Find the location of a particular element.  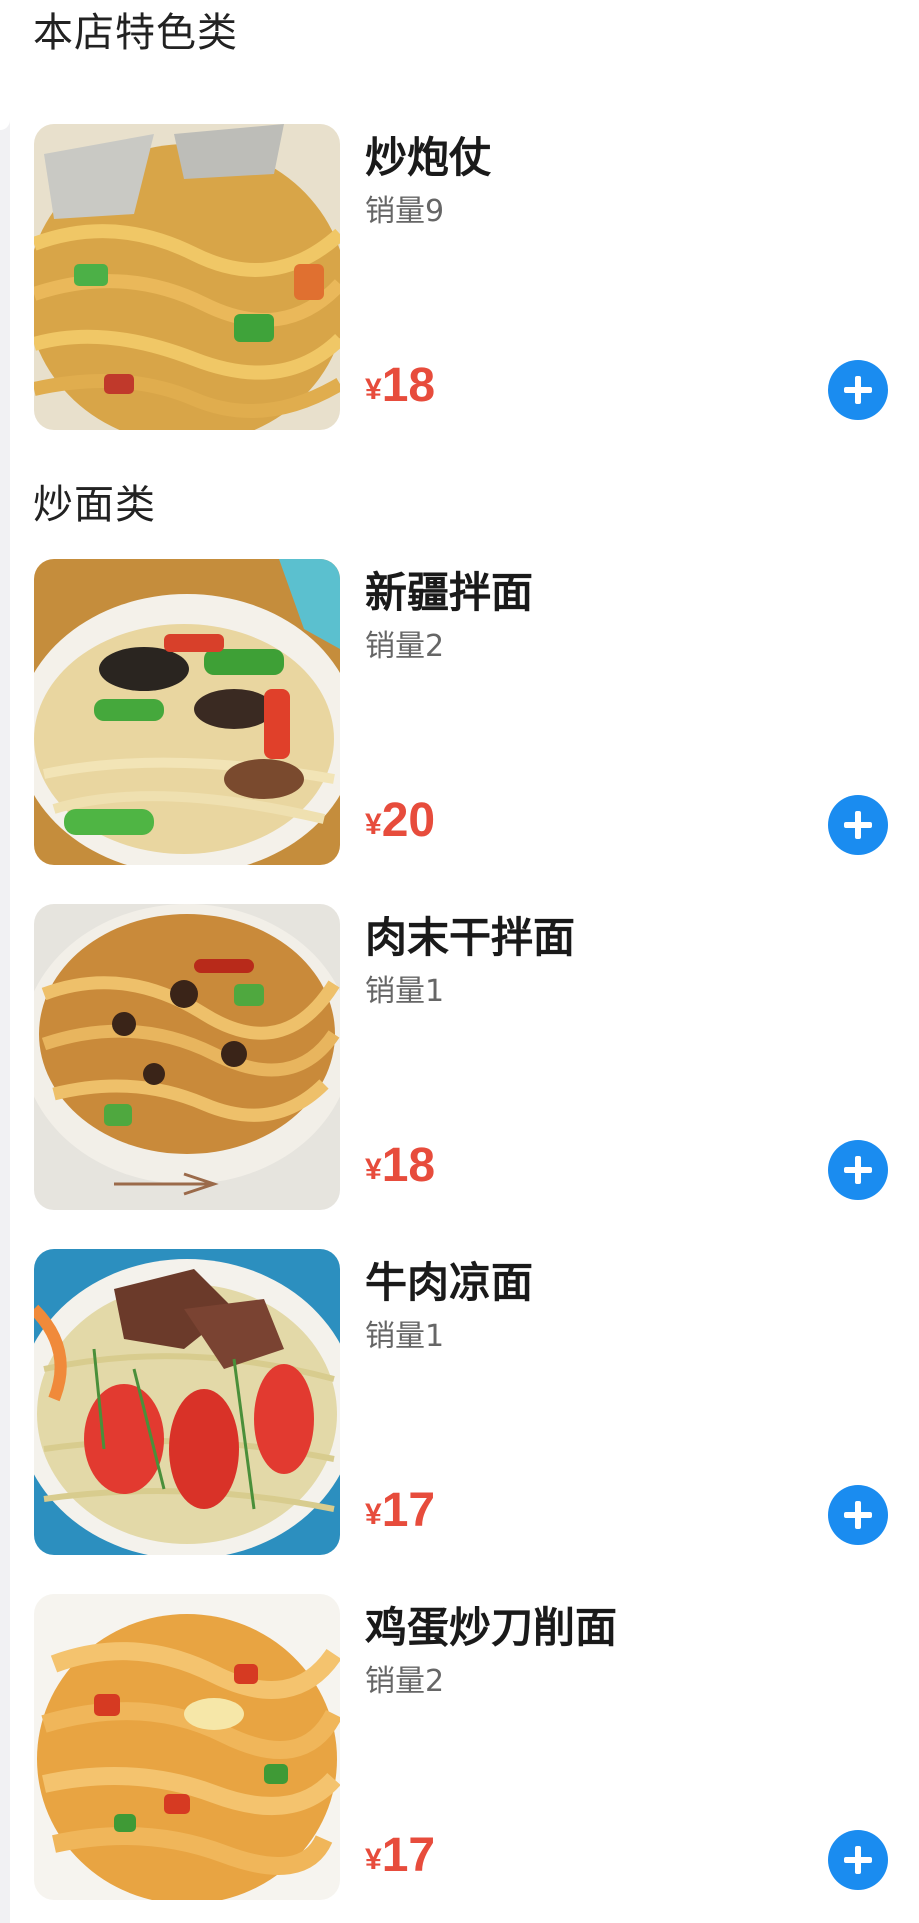

sidebar-notch is located at coordinates (5, 65).